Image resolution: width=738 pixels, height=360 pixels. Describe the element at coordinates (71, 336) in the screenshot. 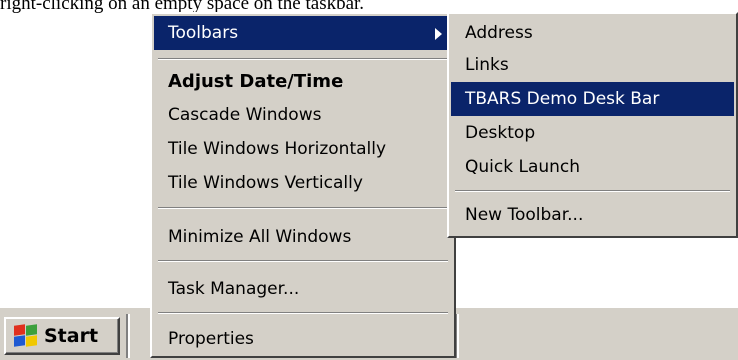

I see `start-label: Start` at that location.